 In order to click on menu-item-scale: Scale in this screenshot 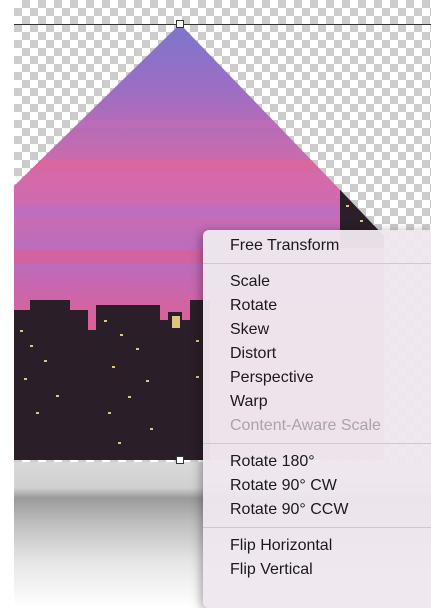, I will do `click(317, 282)`.